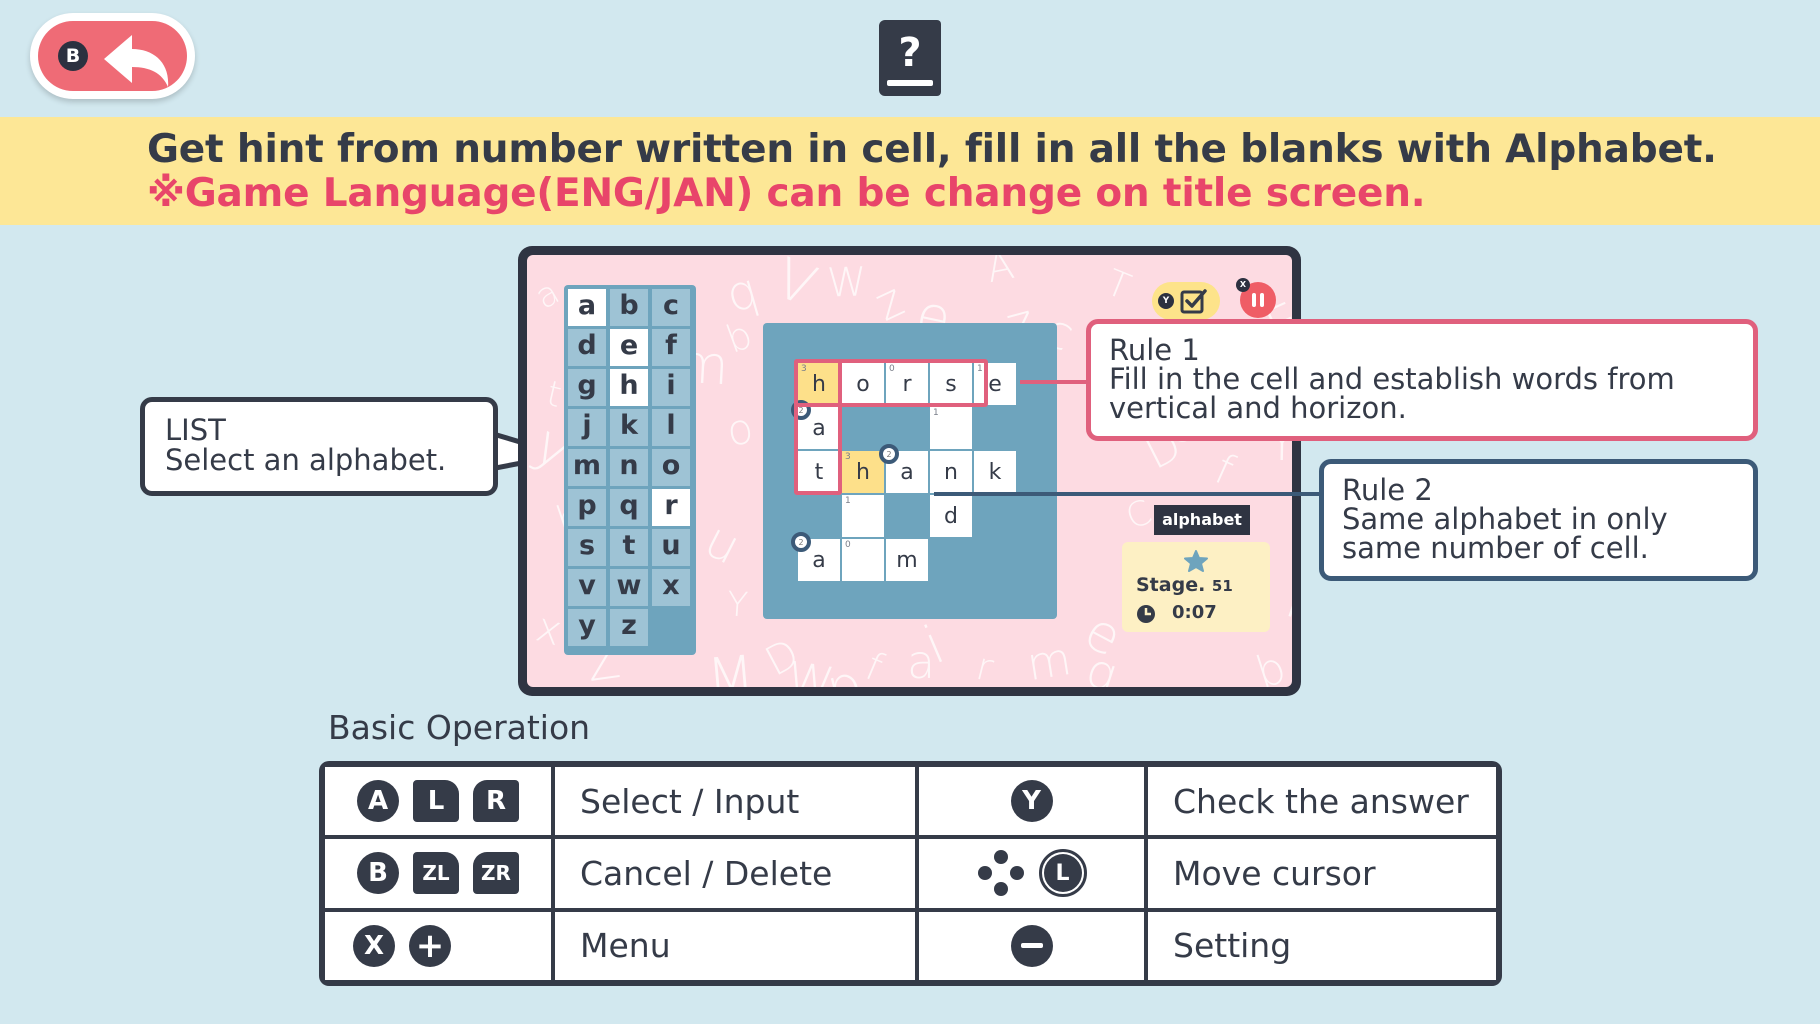 Image resolution: width=1820 pixels, height=1024 pixels. I want to click on background-letter: x, so click(549, 629).